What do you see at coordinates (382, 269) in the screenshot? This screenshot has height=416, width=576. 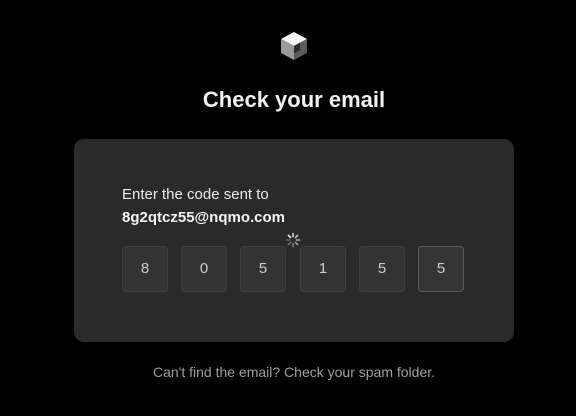 I see `code-digit-5: 5` at bounding box center [382, 269].